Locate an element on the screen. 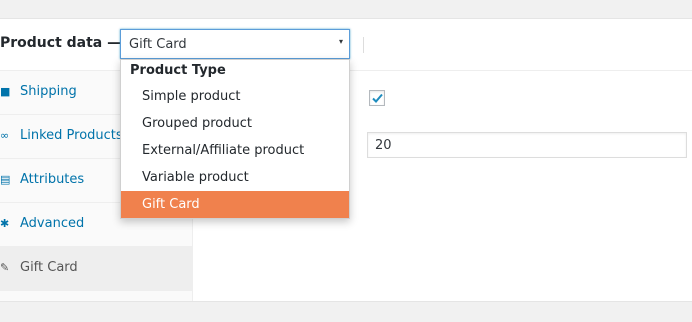  option-gift-card: Gift Card is located at coordinates (235, 204).